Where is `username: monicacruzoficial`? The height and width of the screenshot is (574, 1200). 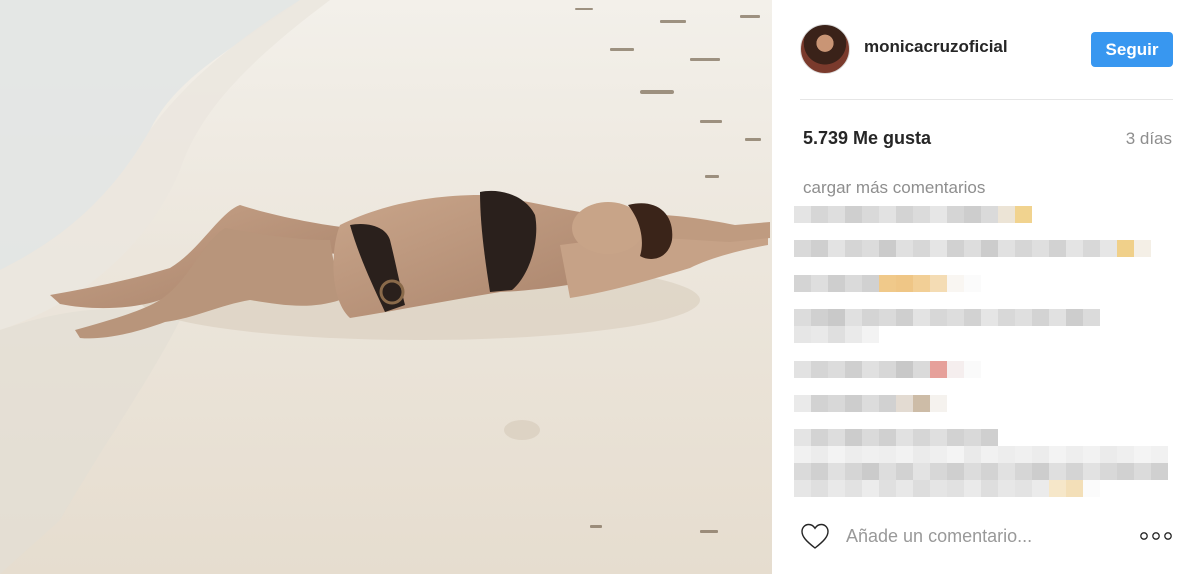
username: monicacruzoficial is located at coordinates (936, 47).